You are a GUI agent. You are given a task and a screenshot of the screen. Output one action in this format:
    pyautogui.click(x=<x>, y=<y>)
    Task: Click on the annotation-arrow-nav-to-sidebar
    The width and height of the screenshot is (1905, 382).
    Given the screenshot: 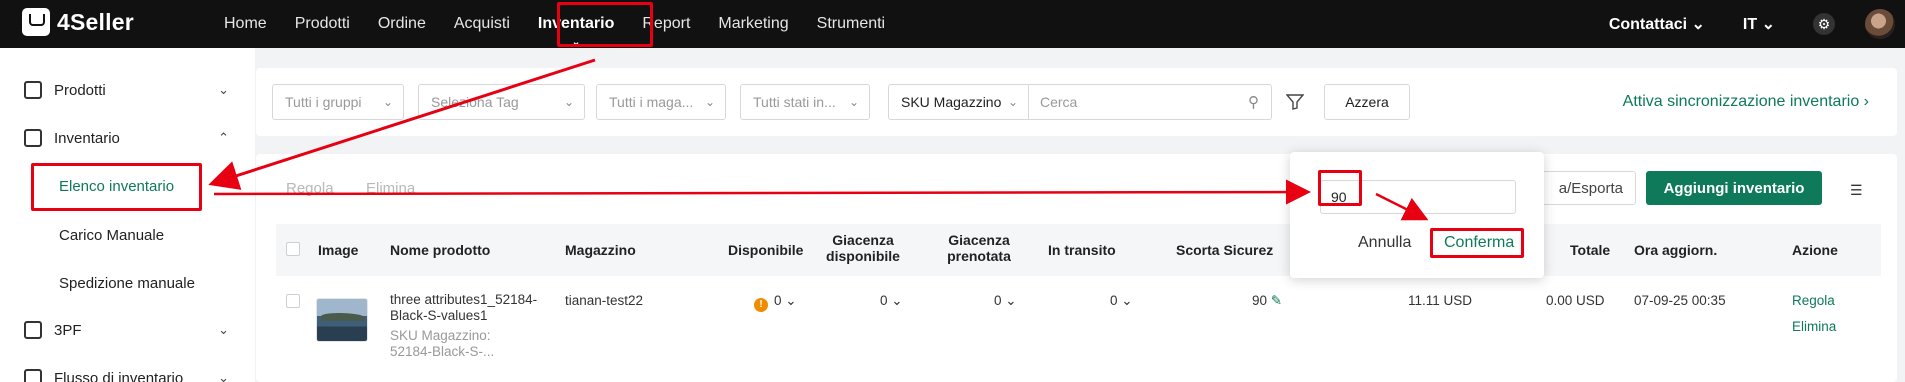 What is the action you would take?
    pyautogui.click(x=402, y=124)
    